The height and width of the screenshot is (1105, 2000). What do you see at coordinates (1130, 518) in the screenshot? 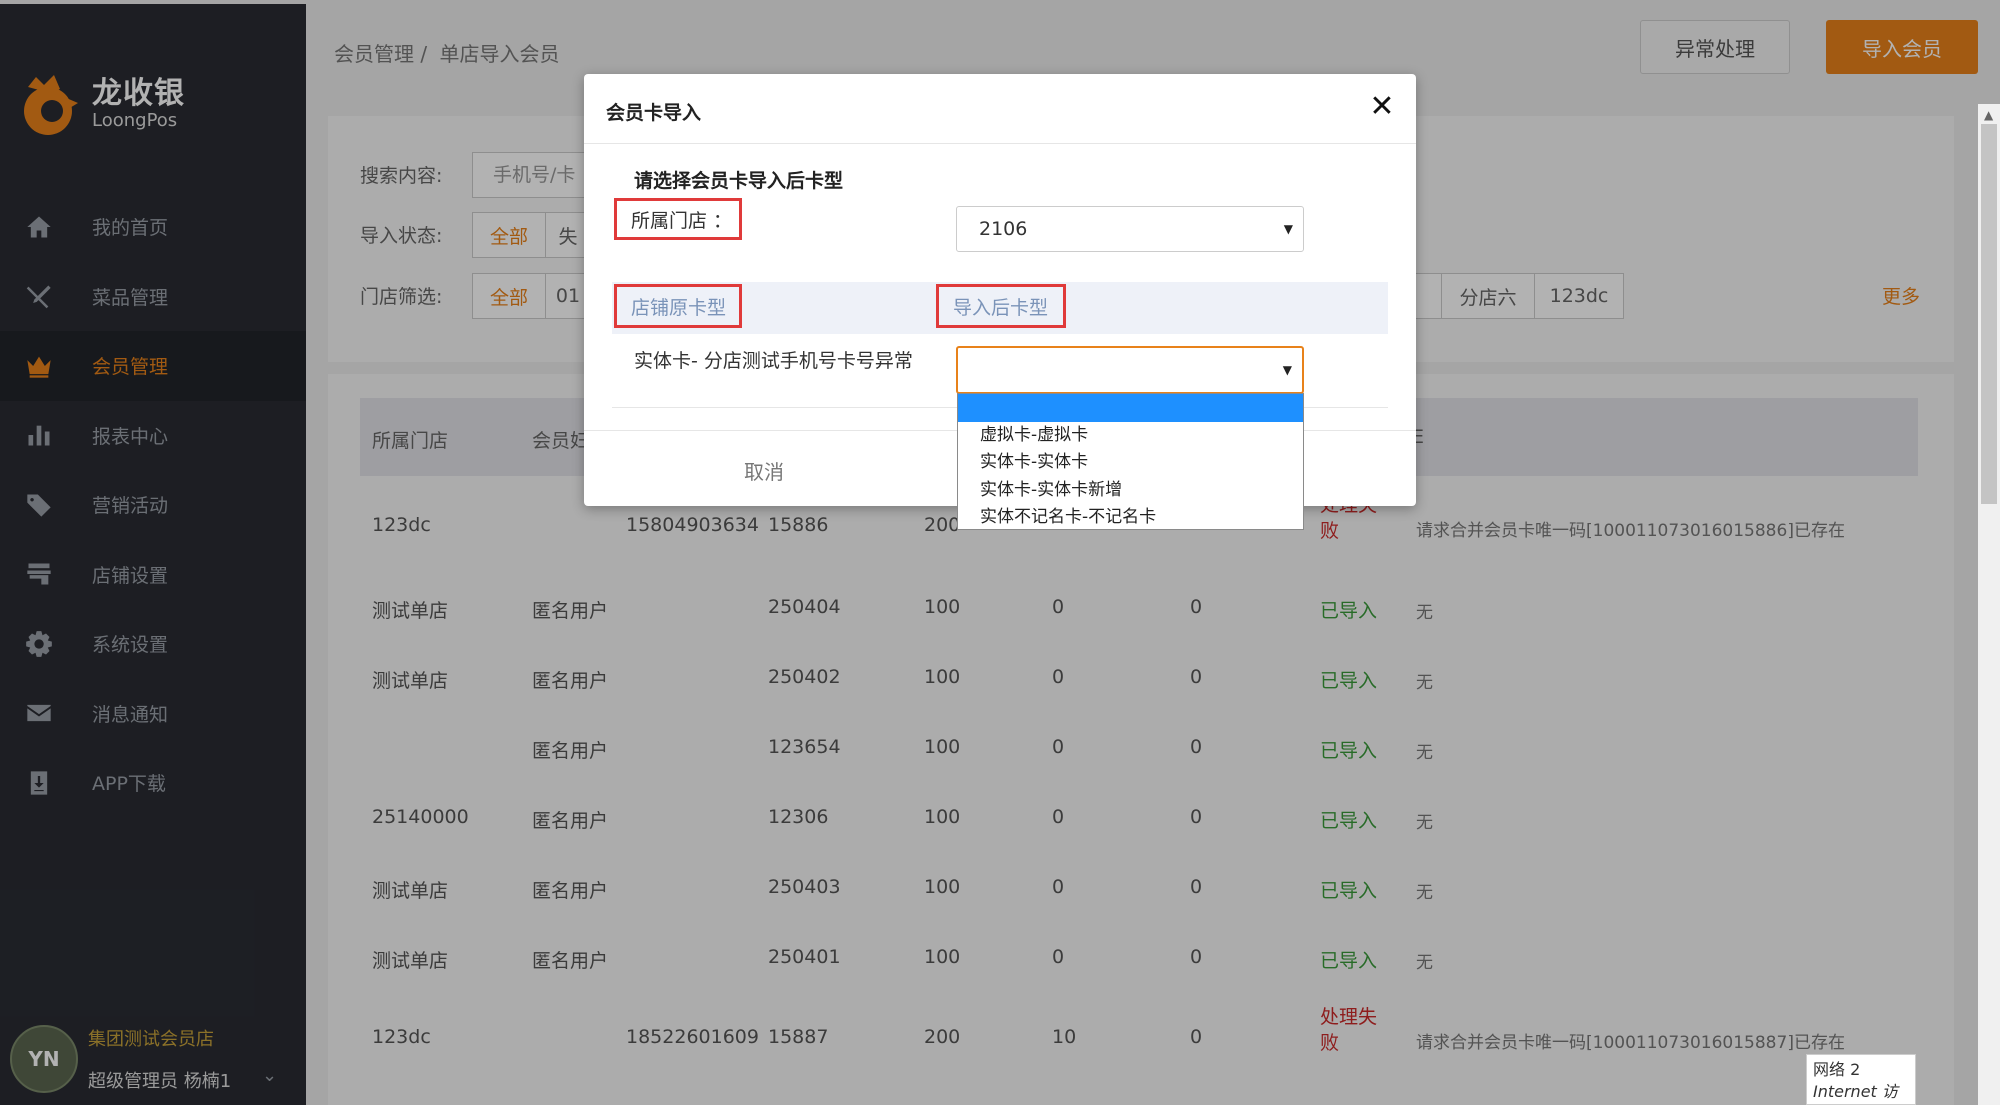
I see `dropdown-option: 实体不记名卡-不记名卡` at bounding box center [1130, 518].